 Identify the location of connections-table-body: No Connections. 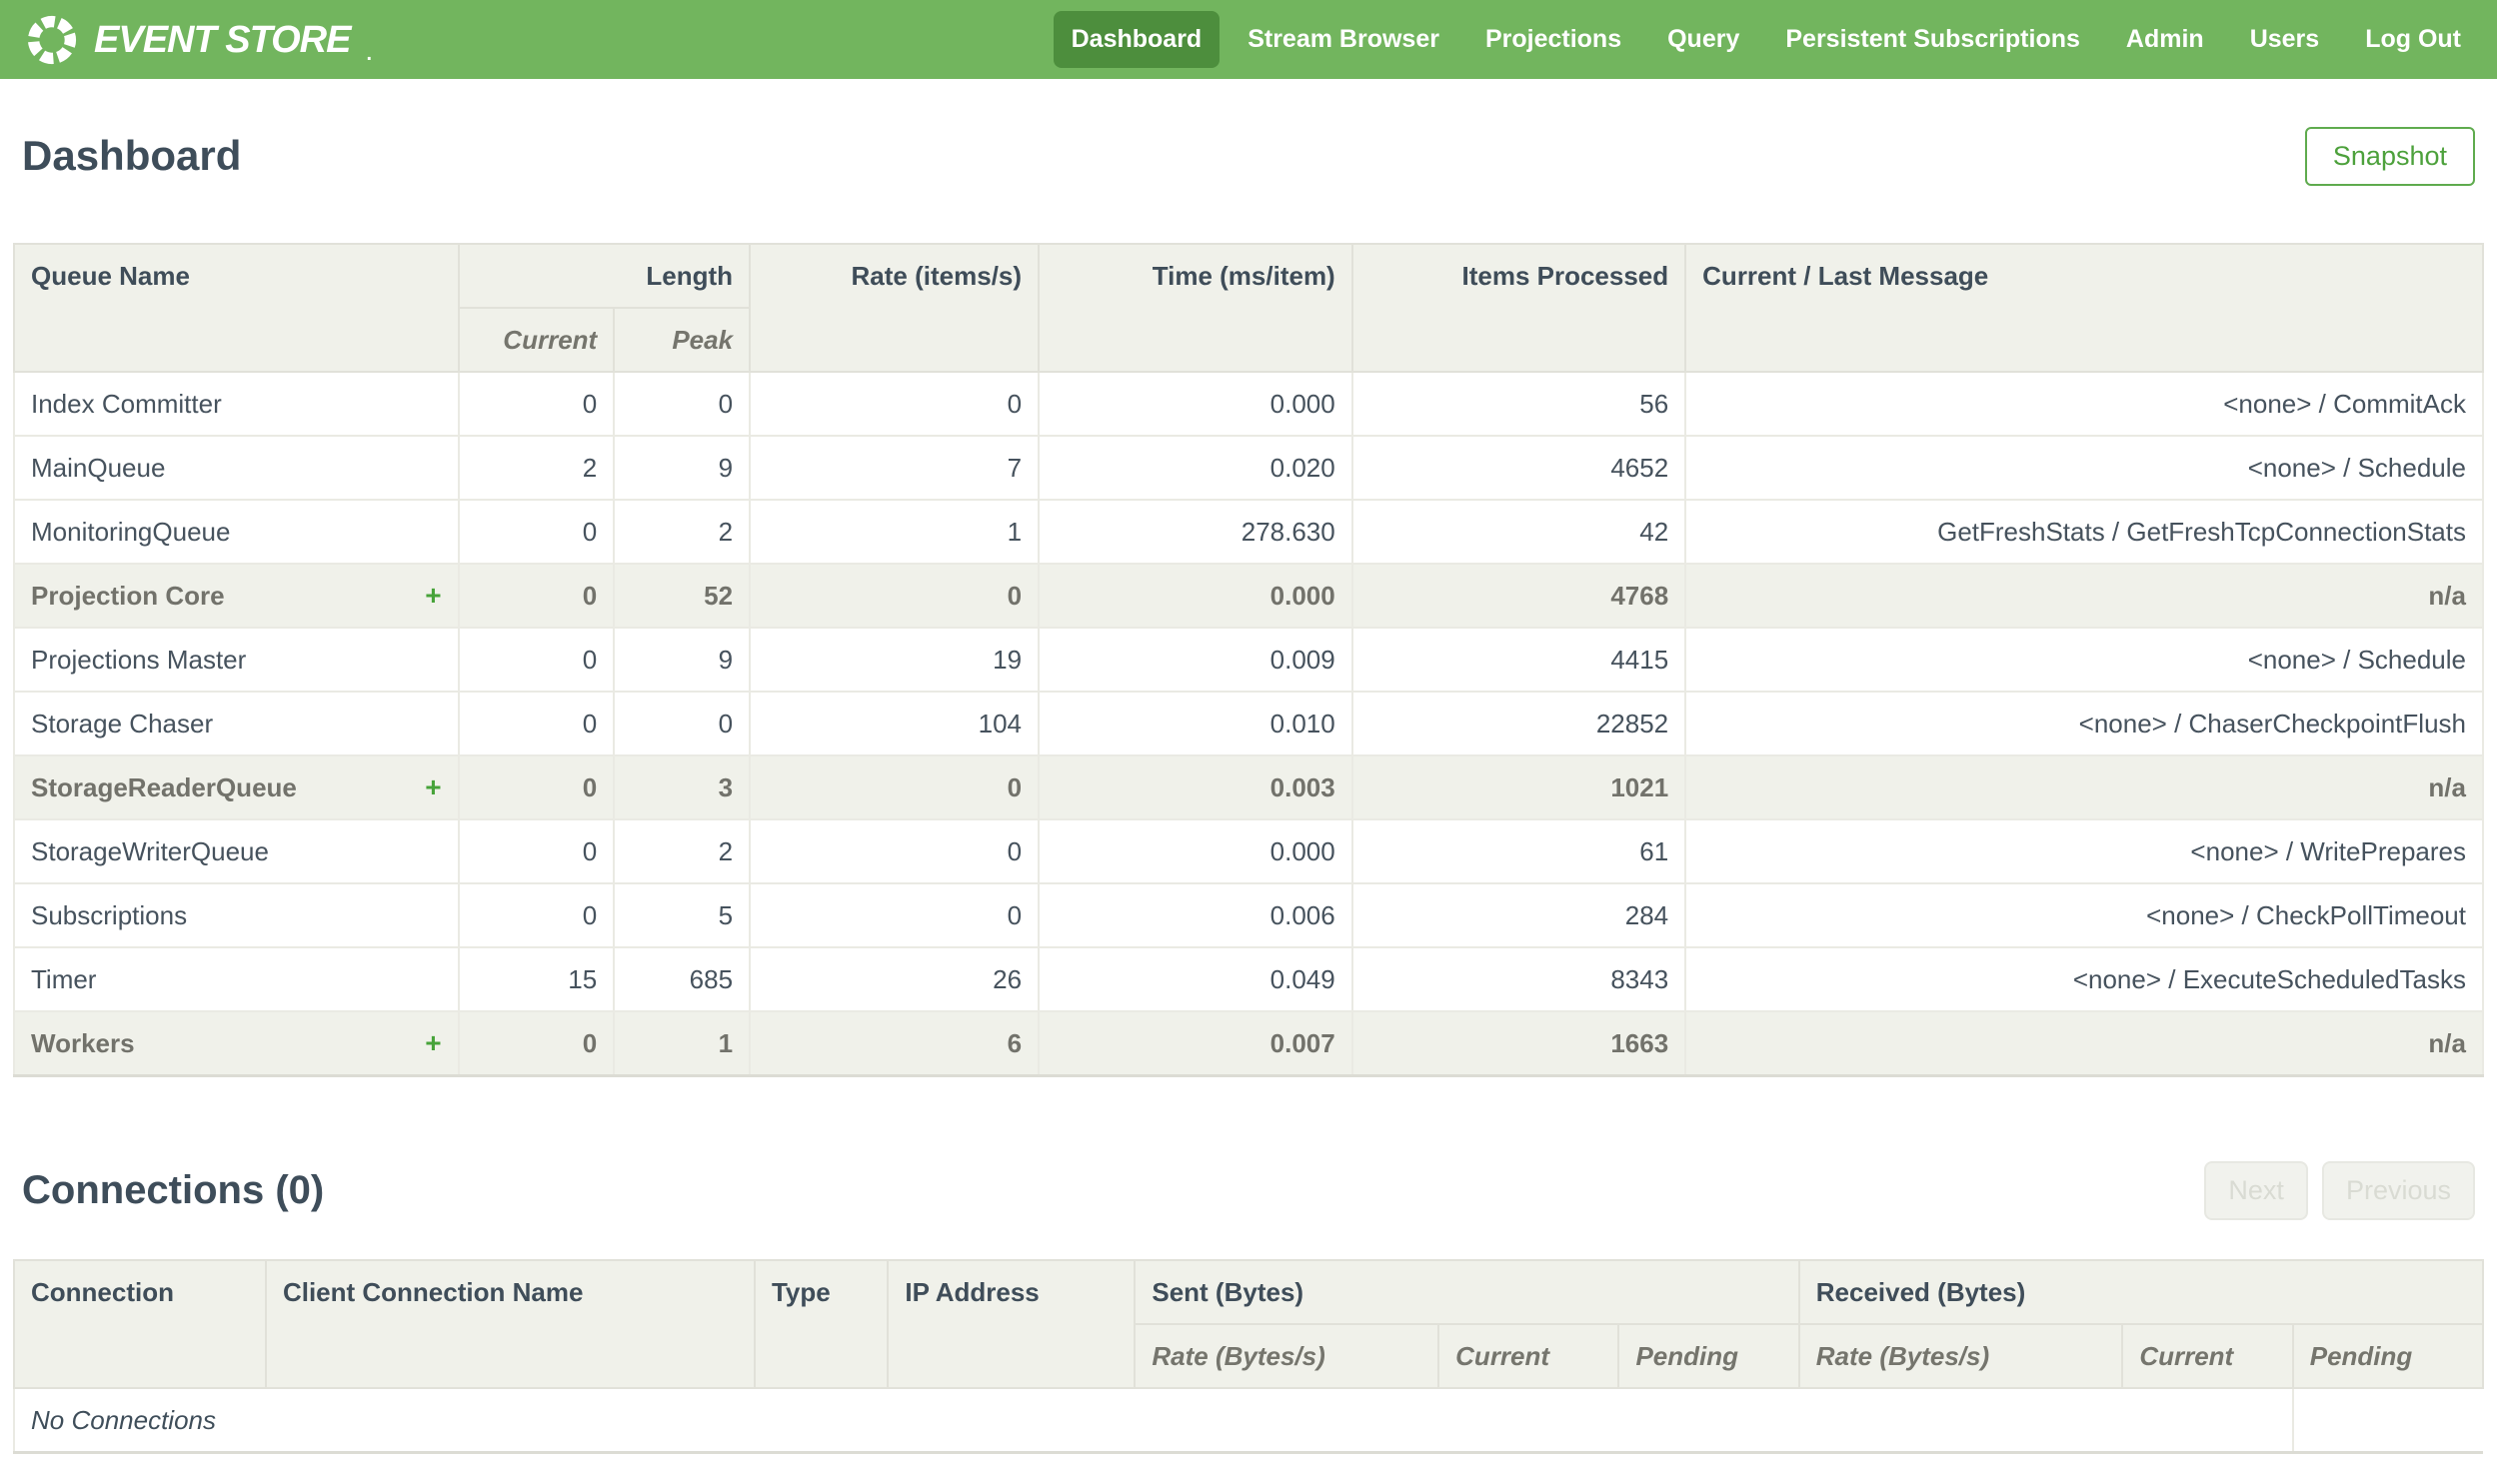
(1248, 1420).